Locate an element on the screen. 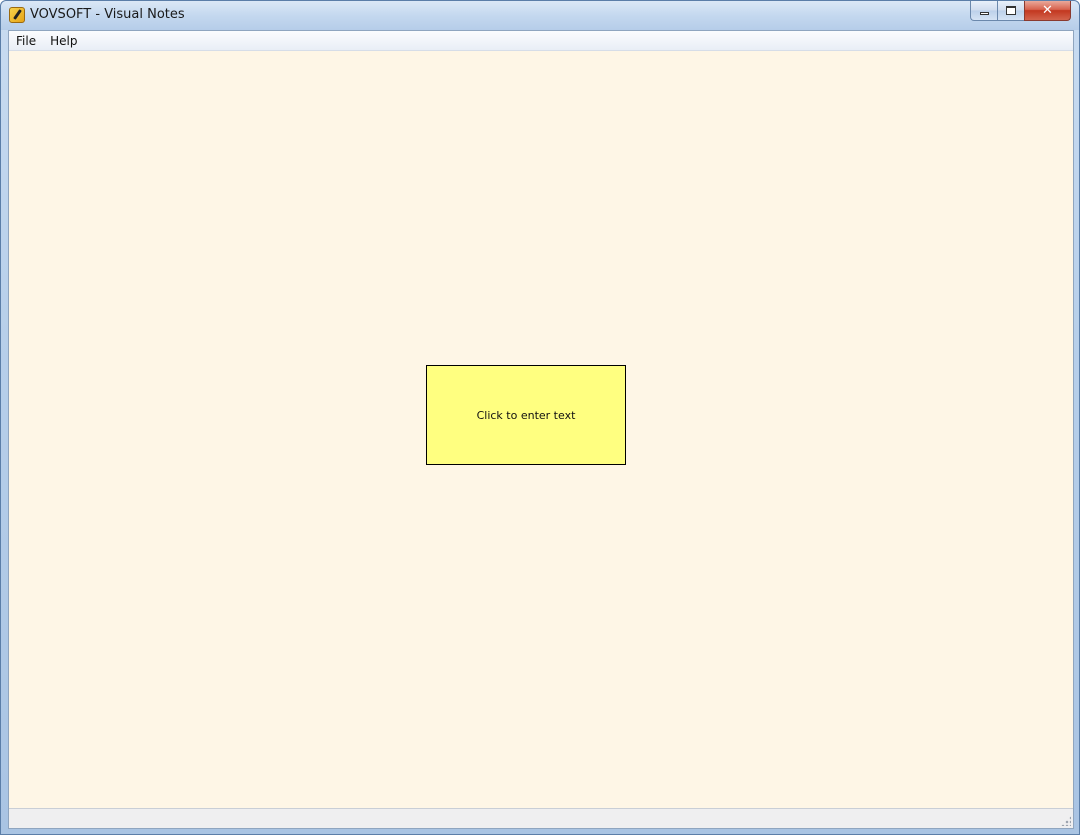 The image size is (1080, 835). maximize-button is located at coordinates (1010, 11).